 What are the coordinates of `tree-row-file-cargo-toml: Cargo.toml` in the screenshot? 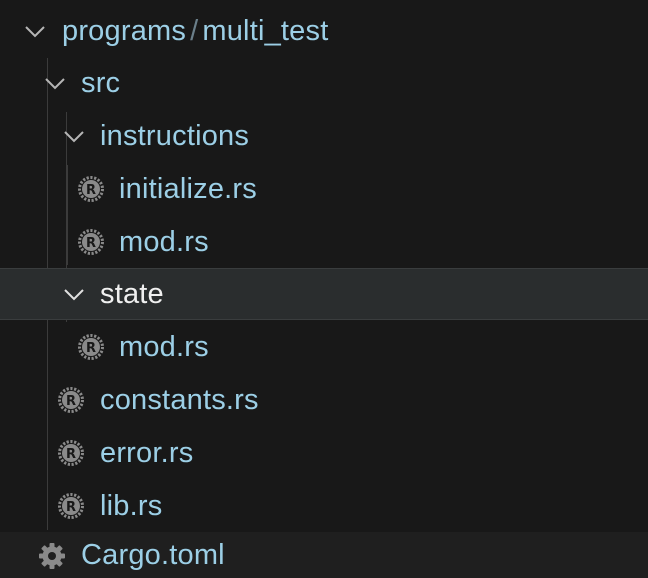 It's located at (324, 555).